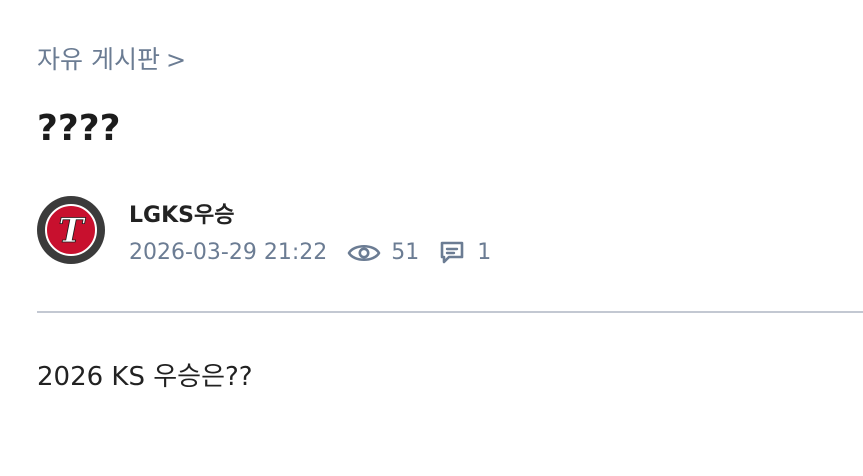 This screenshot has width=863, height=476. Describe the element at coordinates (452, 252) in the screenshot. I see `comment-icon` at that location.